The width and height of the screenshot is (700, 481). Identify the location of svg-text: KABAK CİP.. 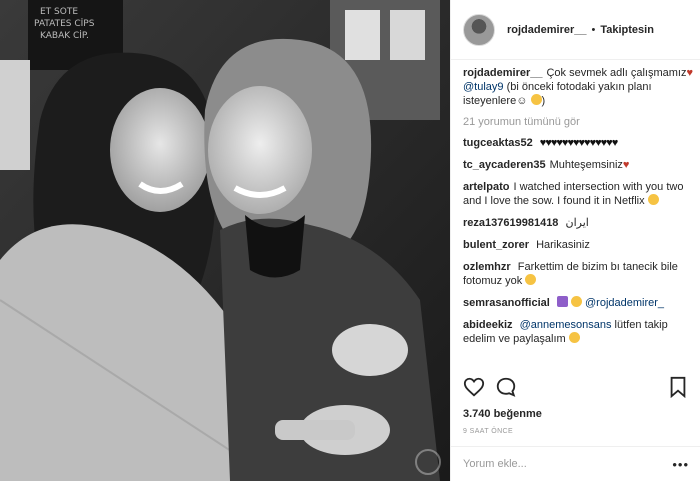
(64, 35).